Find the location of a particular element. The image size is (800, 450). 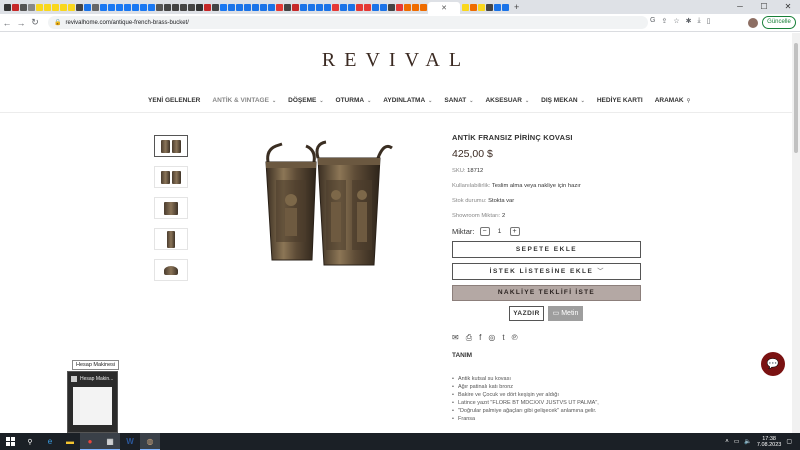

nav-item: DIŞ MEKAN ⌄ is located at coordinates (563, 100).